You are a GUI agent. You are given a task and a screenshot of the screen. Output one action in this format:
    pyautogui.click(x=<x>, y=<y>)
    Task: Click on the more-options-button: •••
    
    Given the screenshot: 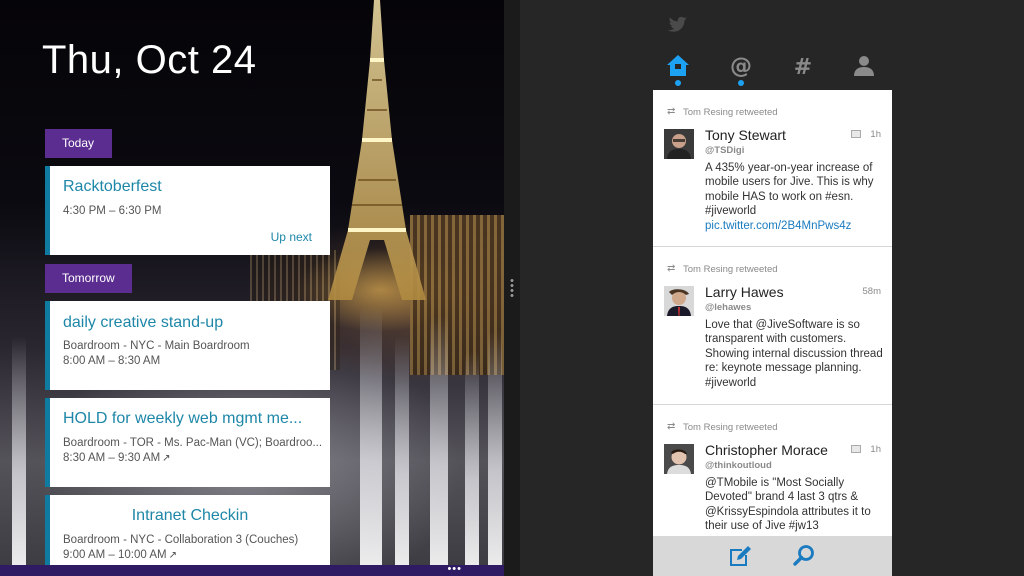 What is the action you would take?
    pyautogui.click(x=454, y=569)
    